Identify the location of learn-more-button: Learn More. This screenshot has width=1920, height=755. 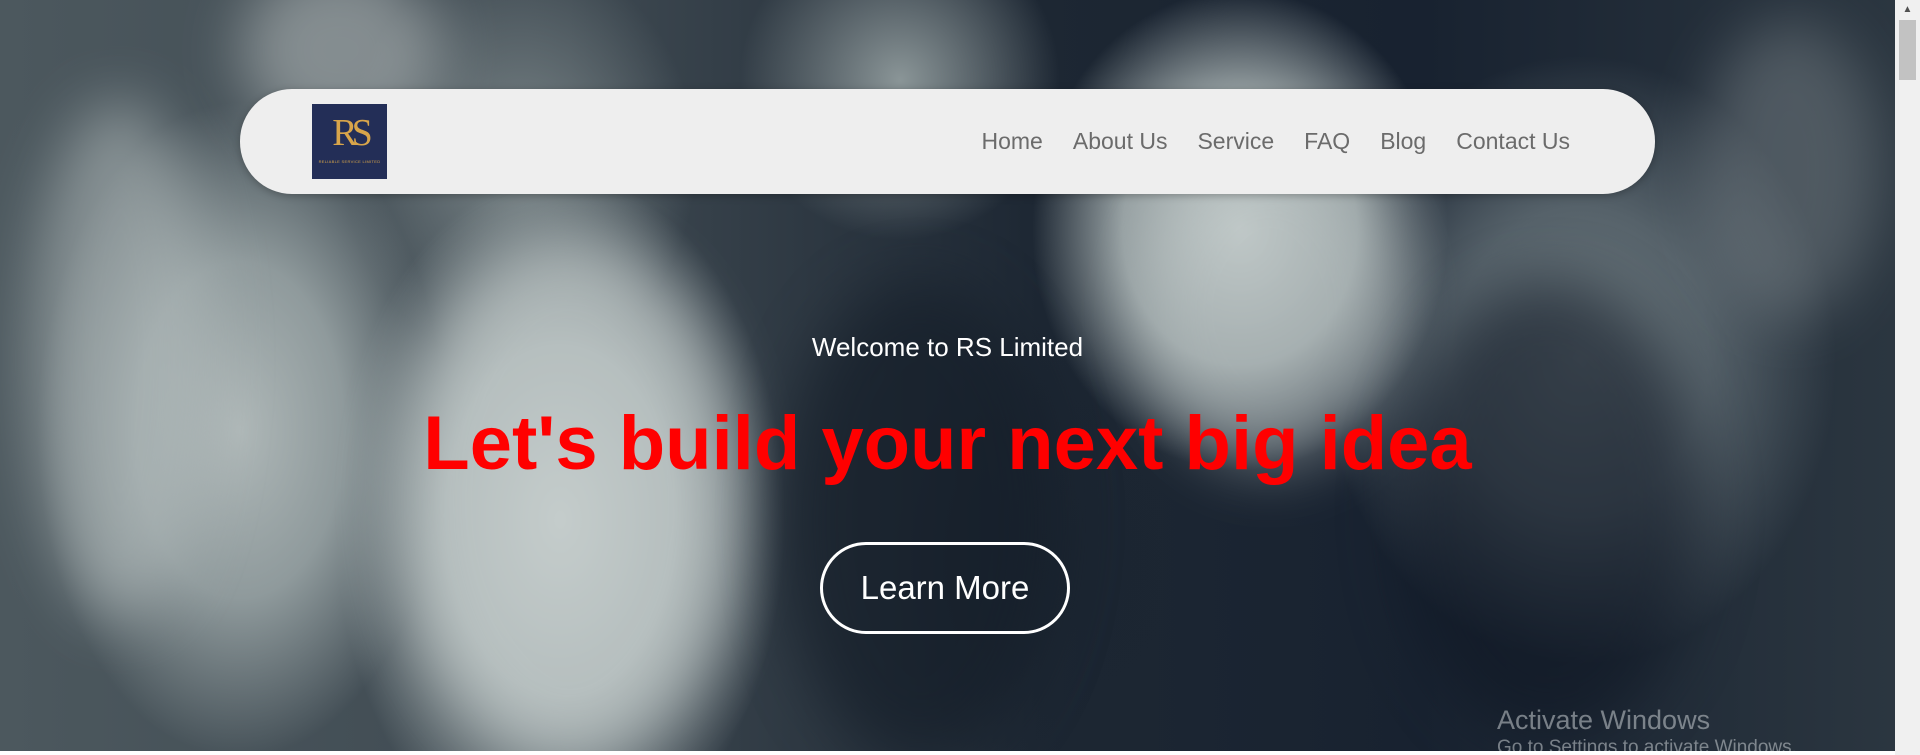
(945, 588).